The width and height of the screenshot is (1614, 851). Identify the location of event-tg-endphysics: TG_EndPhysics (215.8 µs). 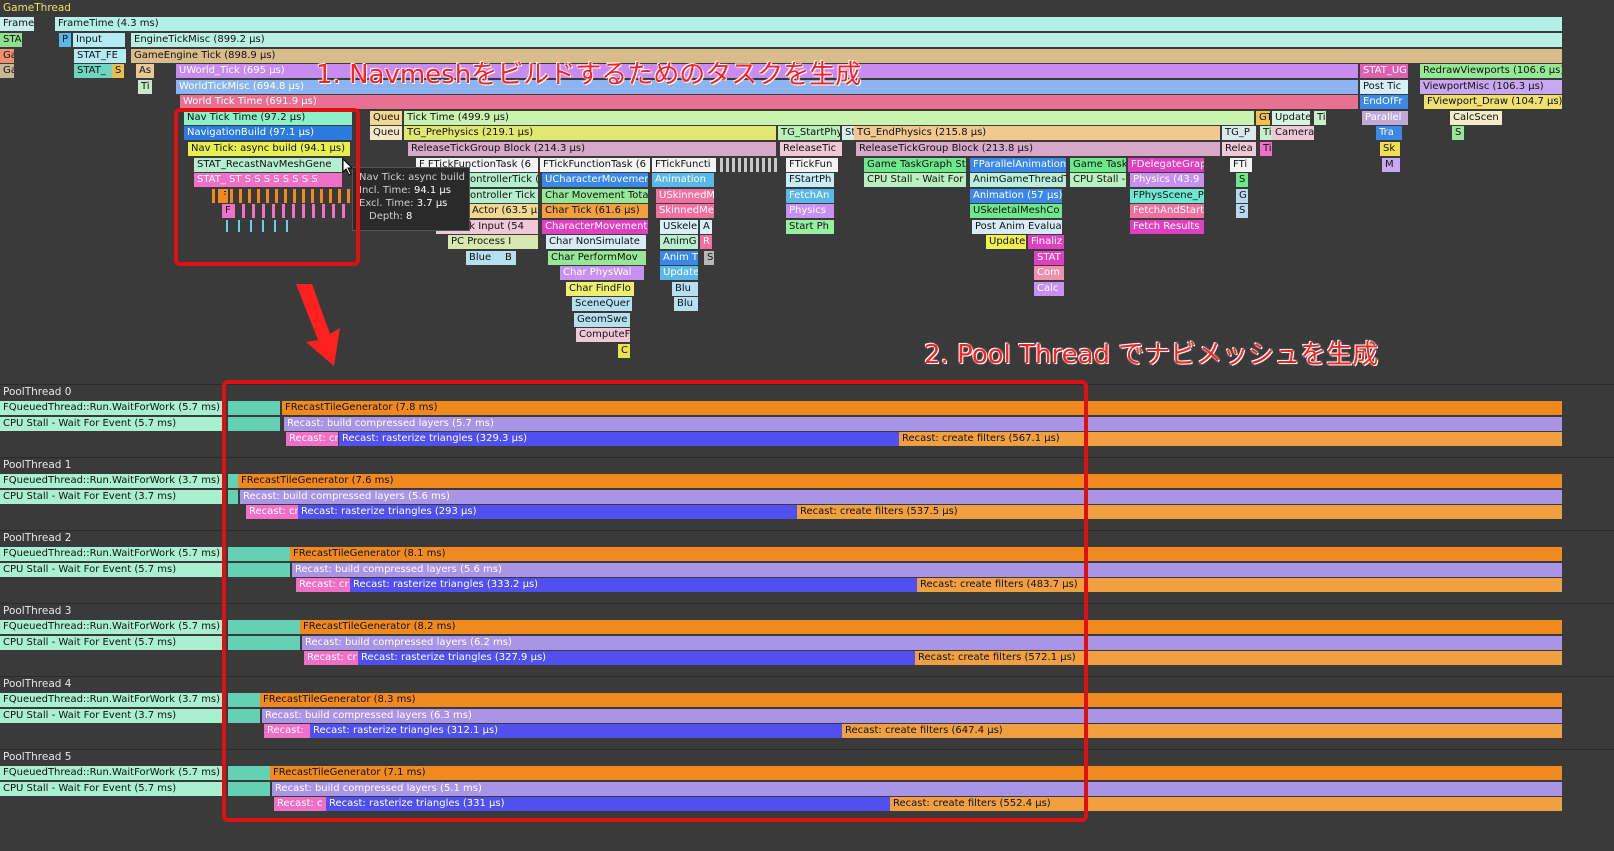
(1037, 133).